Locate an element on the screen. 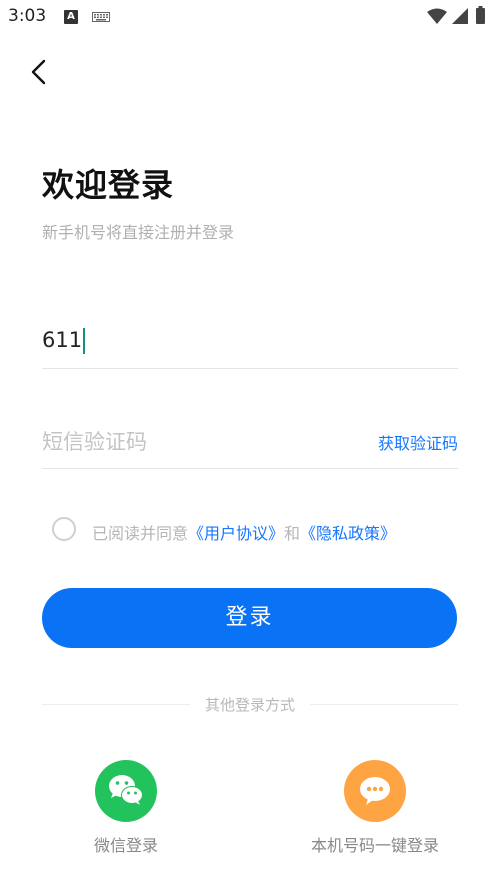 Image resolution: width=500 pixels, height=890 pixels. keyboard-icon is located at coordinates (101, 17).